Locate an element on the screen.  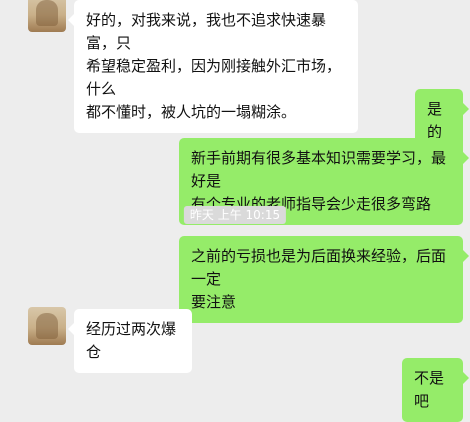
message-line: 希望稳定盈利，因为刚接触外汇市场，什么 is located at coordinates (214, 77).